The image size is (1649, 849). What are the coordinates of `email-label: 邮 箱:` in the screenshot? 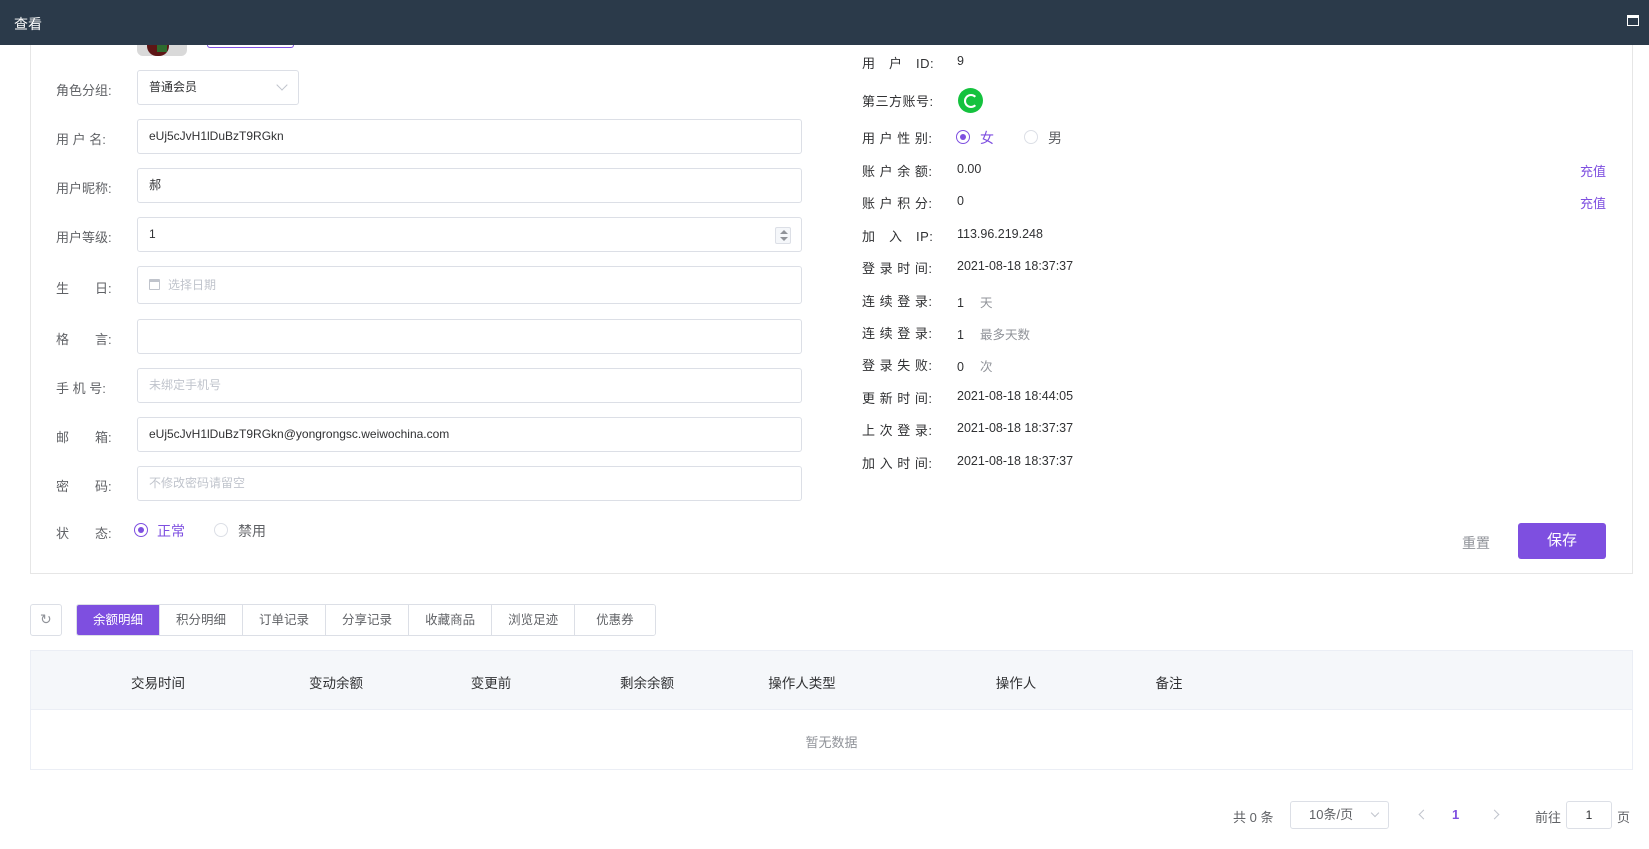 It's located at (84, 437).